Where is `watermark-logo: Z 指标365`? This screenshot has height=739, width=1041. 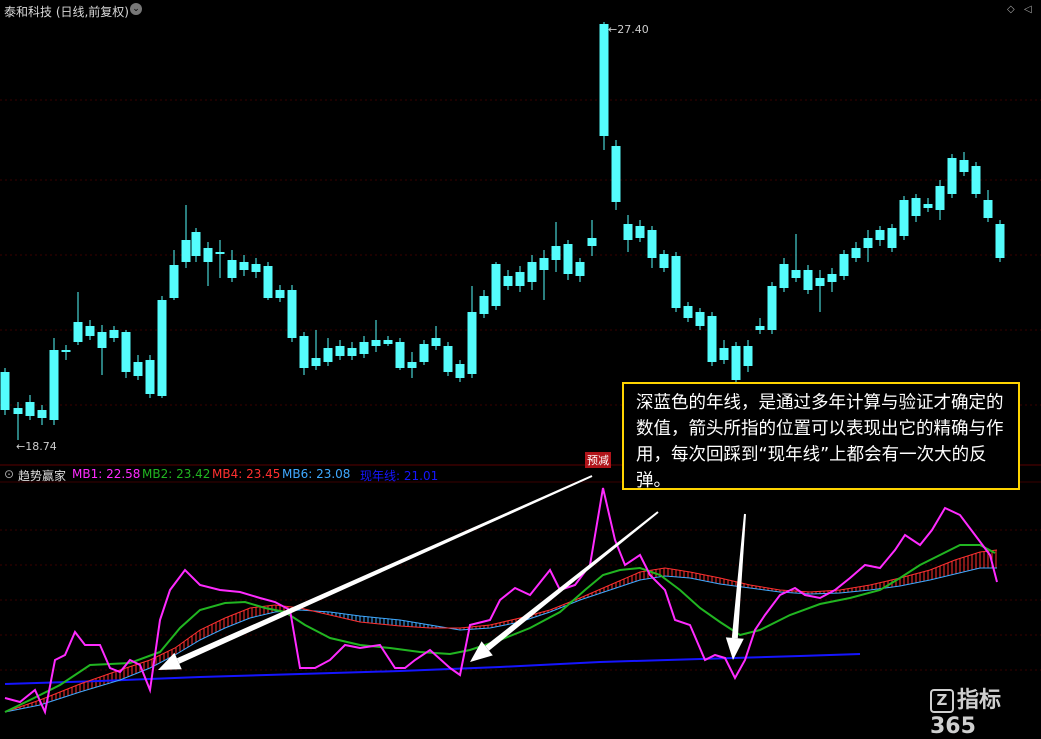 watermark-logo: Z 指标365 is located at coordinates (966, 713).